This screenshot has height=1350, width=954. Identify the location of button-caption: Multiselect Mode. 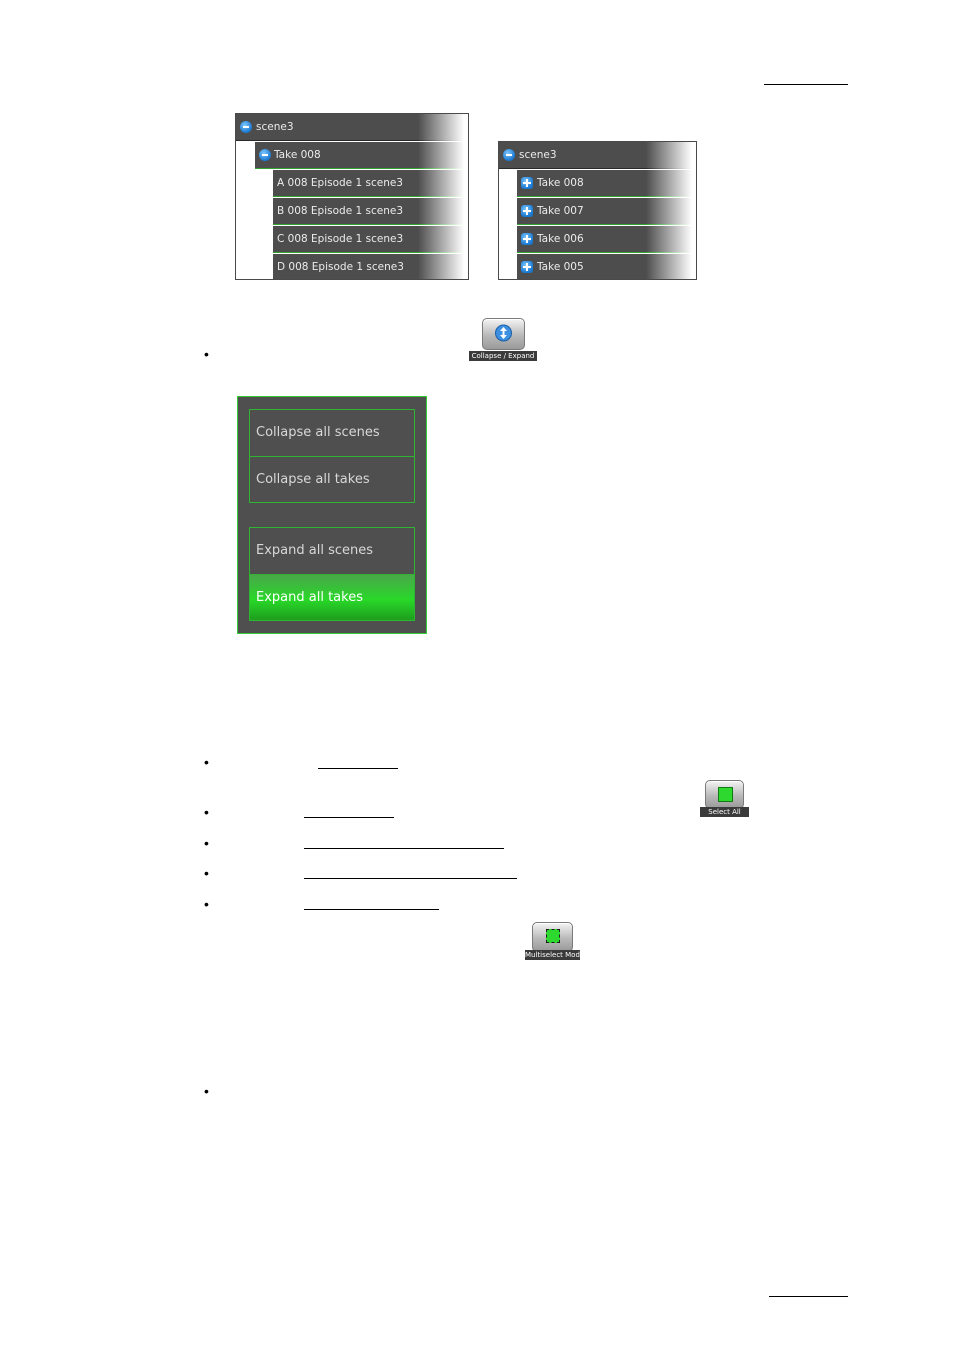
(552, 955).